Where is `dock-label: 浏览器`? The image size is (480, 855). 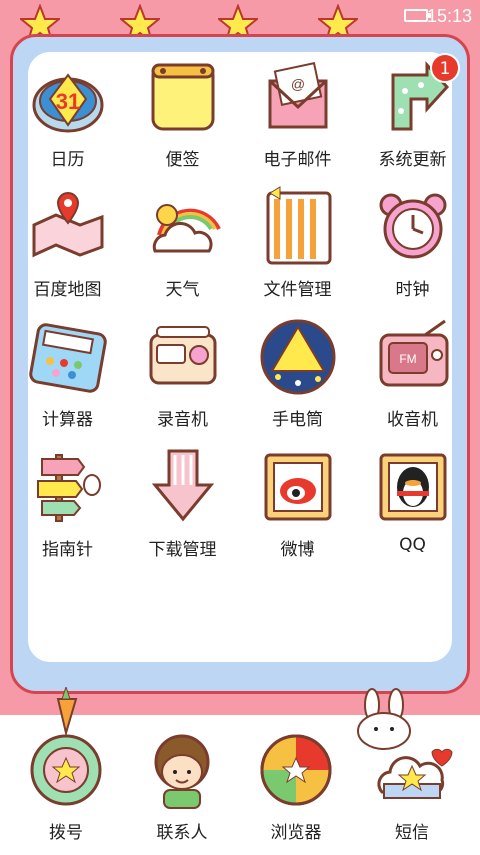 dock-label: 浏览器 is located at coordinates (296, 833).